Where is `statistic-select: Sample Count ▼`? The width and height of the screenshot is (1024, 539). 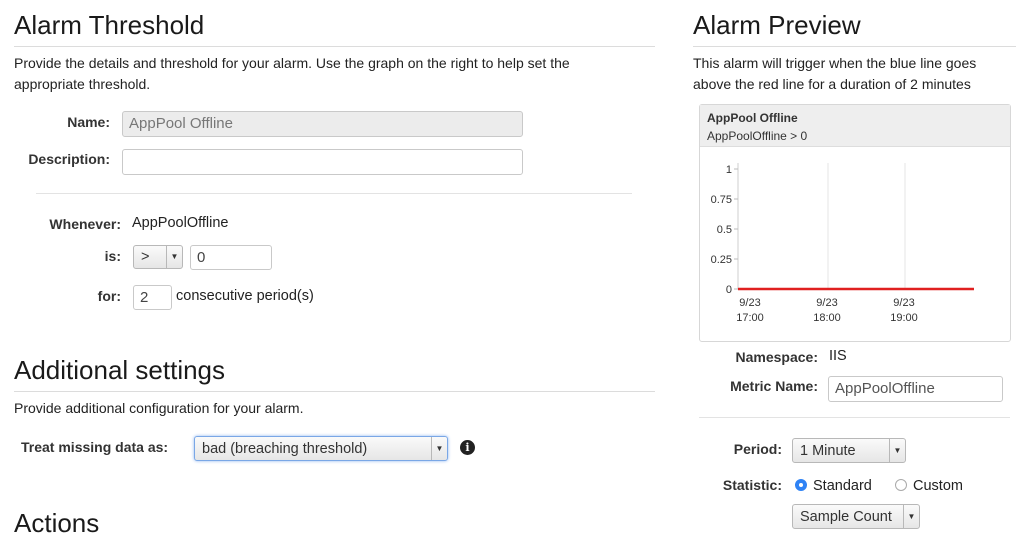
statistic-select: Sample Count ▼ is located at coordinates (856, 516).